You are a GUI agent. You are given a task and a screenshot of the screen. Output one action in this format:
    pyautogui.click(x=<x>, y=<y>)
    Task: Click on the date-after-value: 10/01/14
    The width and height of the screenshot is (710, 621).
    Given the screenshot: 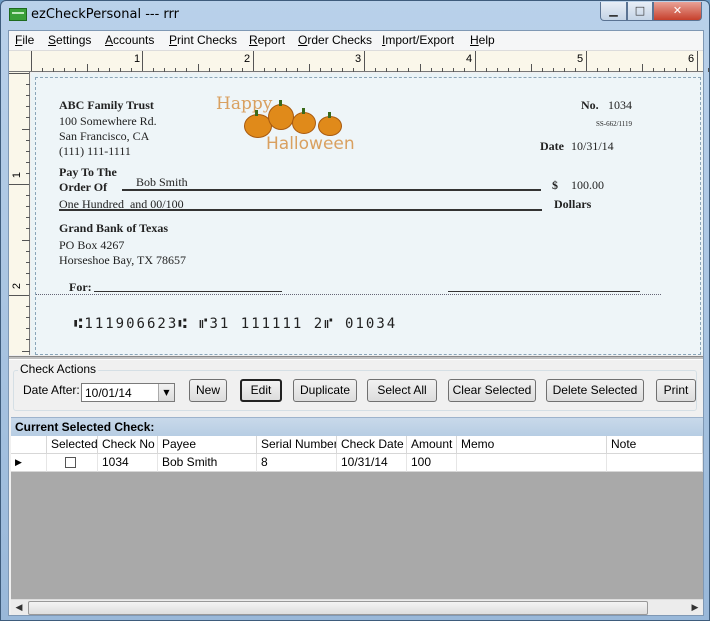 What is the action you would take?
    pyautogui.click(x=108, y=393)
    